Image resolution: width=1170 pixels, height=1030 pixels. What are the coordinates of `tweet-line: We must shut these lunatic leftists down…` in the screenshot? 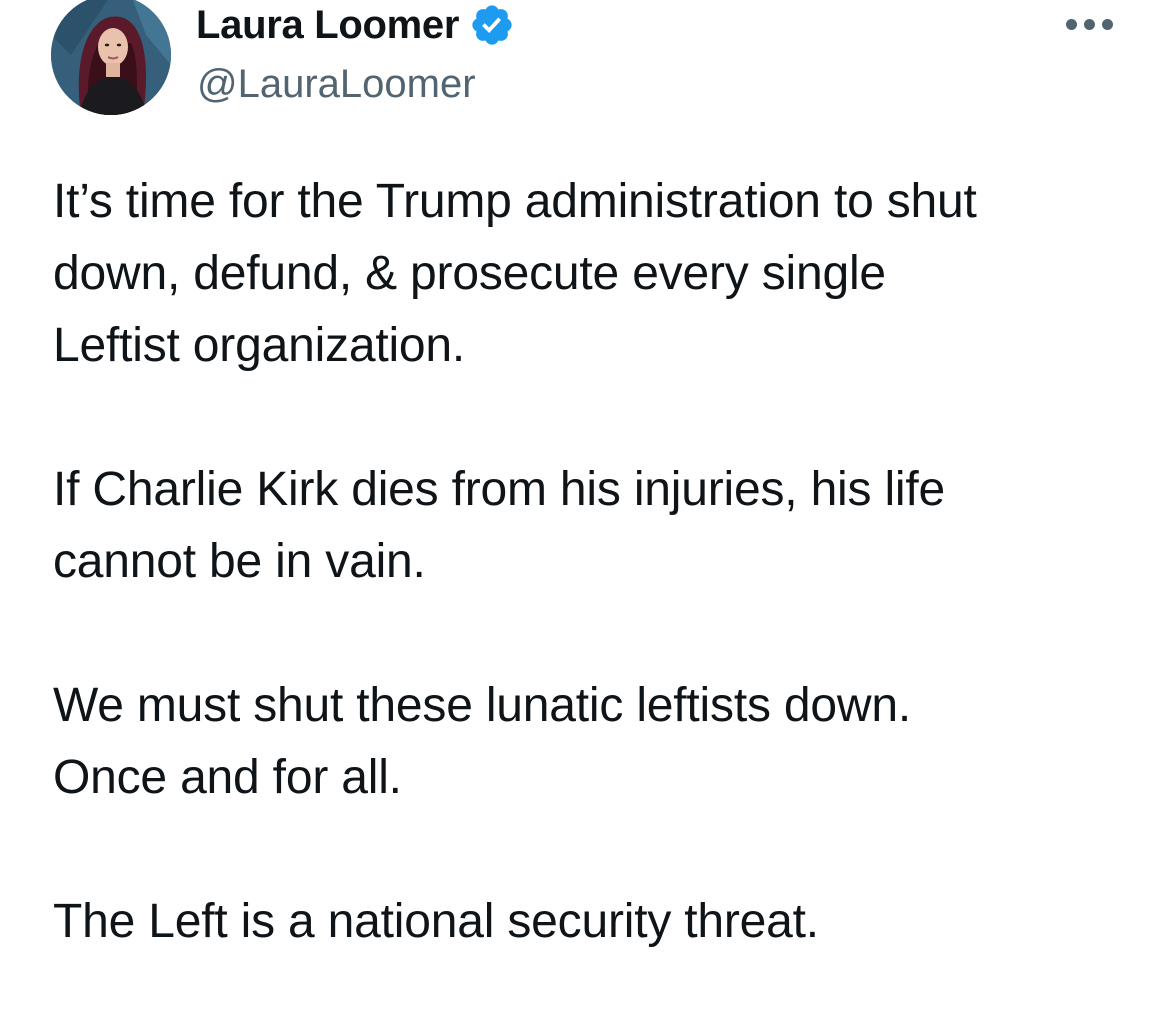 It's located at (482, 705).